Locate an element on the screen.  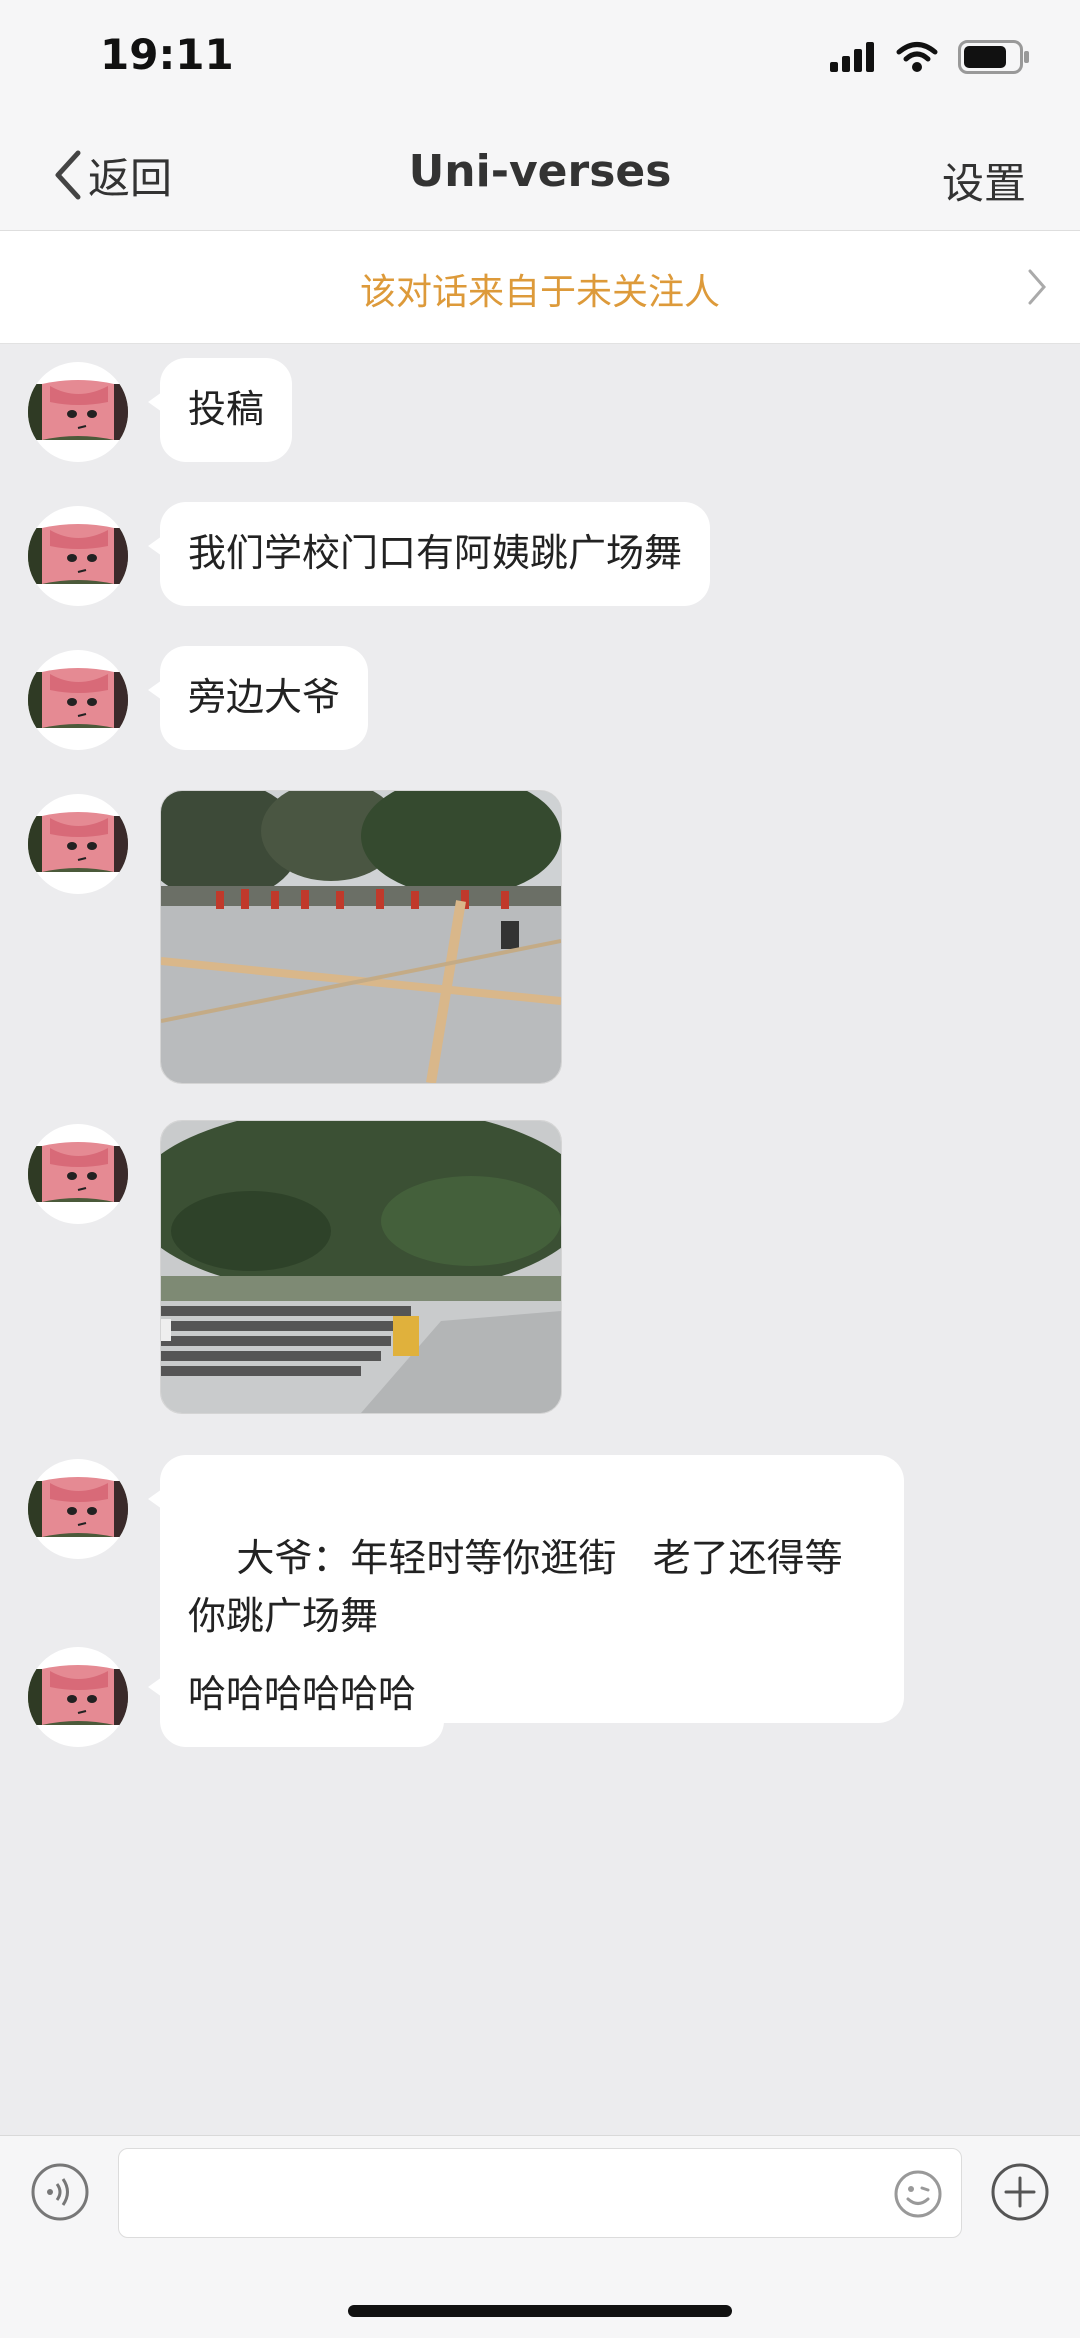
message-text: 投稿 is located at coordinates (226, 409).